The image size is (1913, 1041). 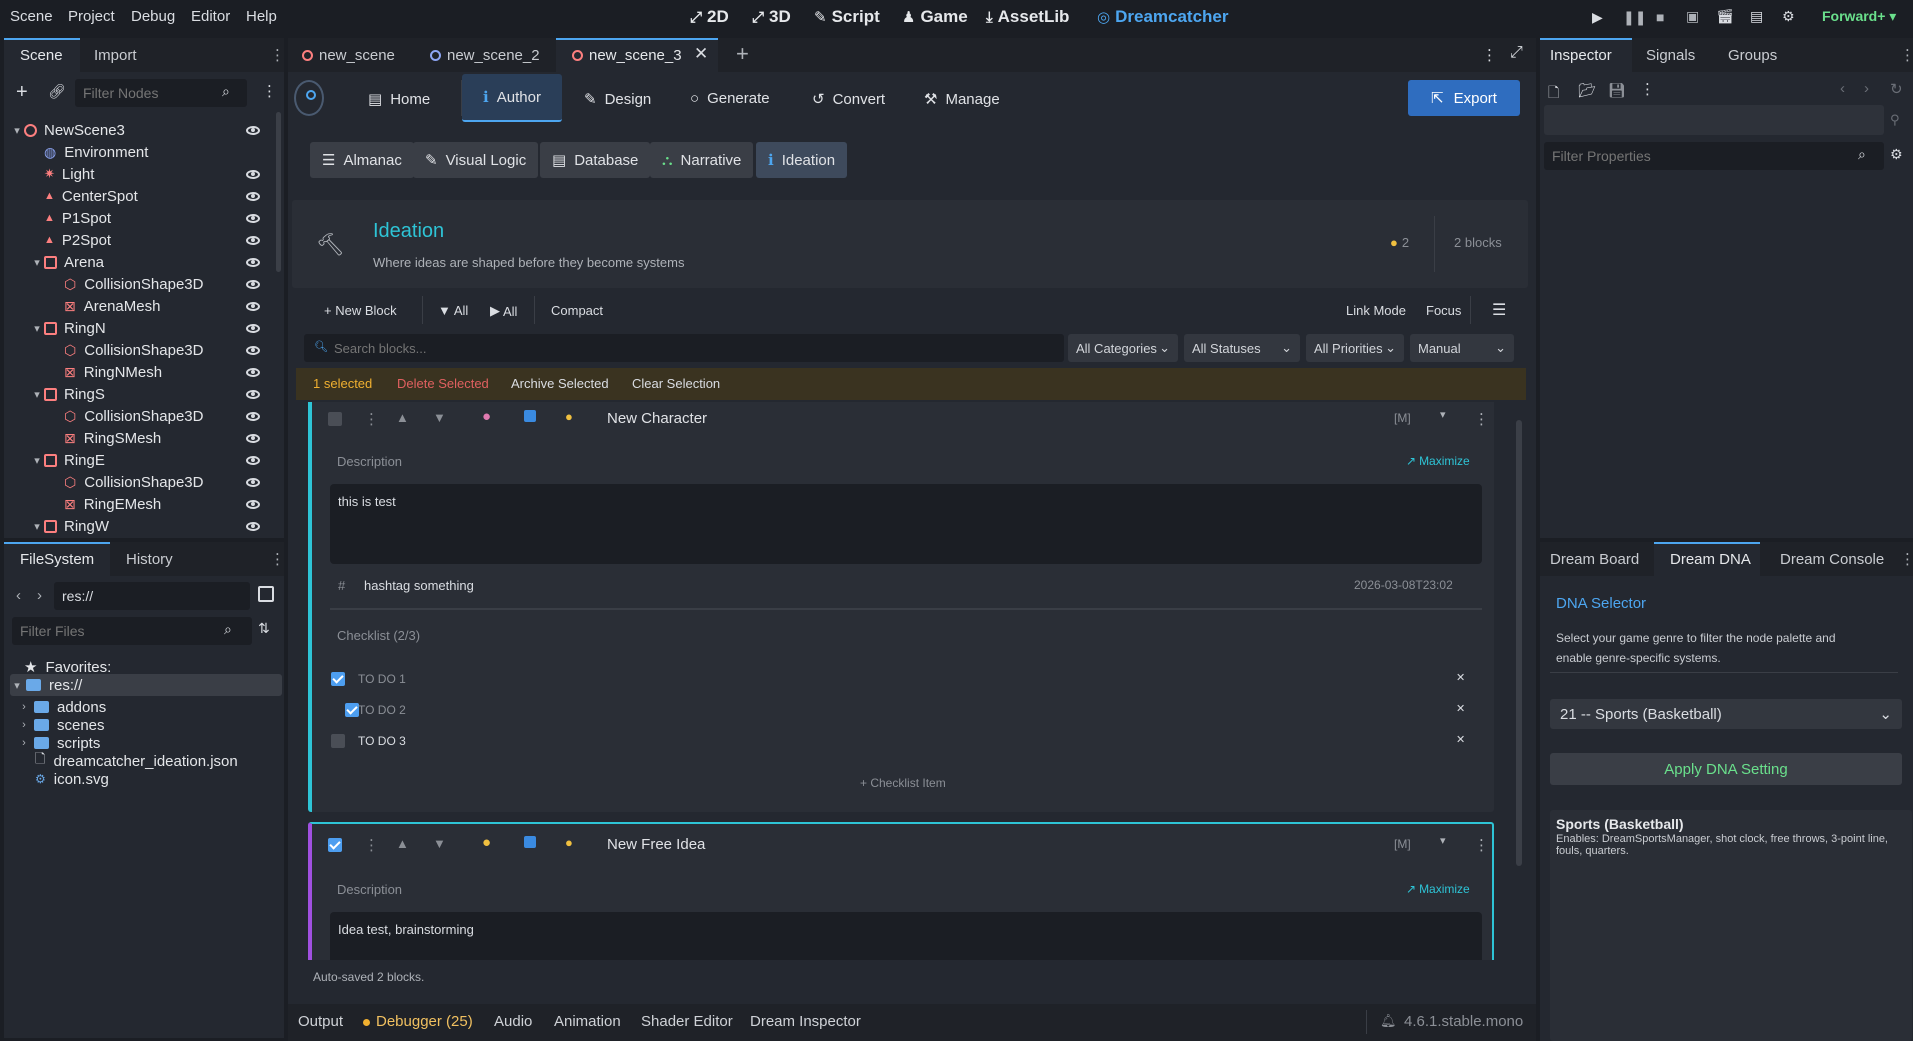 What do you see at coordinates (210, 16) in the screenshot?
I see `menu-editor: Editor` at bounding box center [210, 16].